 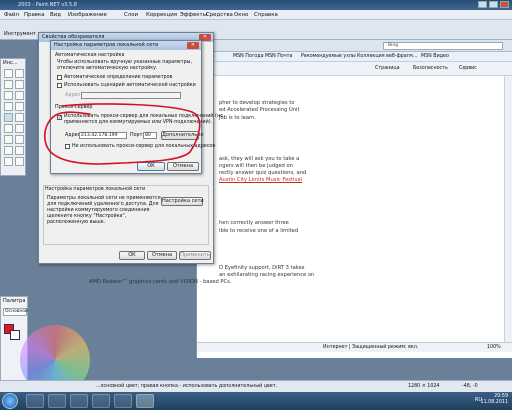 What do you see at coordinates (259, 159) in the screenshot?
I see `page-text: ask, they will ask you to take a` at bounding box center [259, 159].